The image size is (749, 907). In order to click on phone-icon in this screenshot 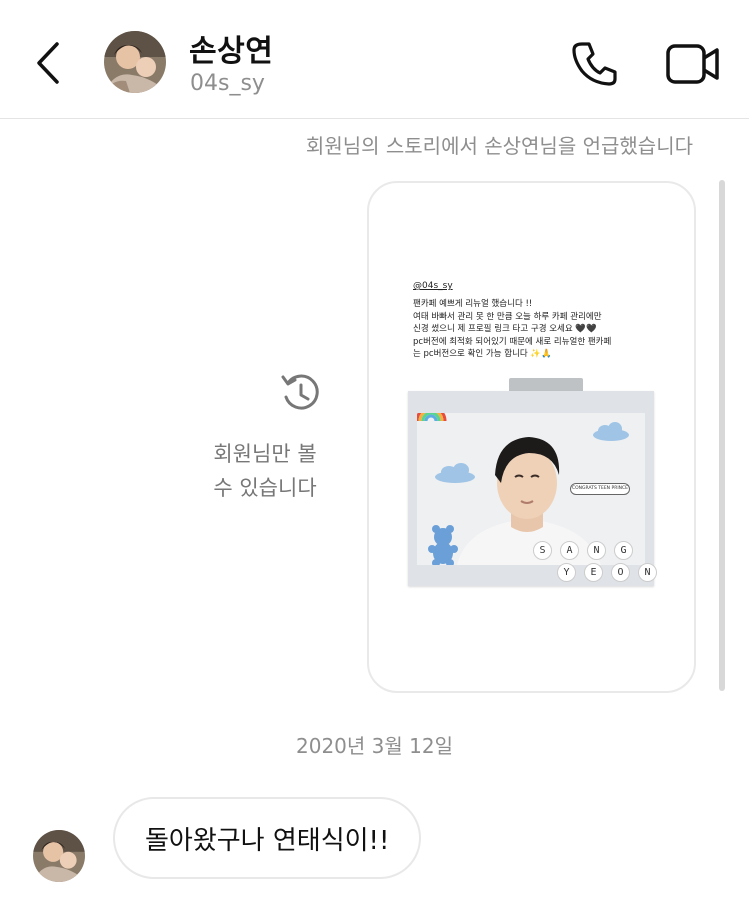, I will do `click(594, 64)`.